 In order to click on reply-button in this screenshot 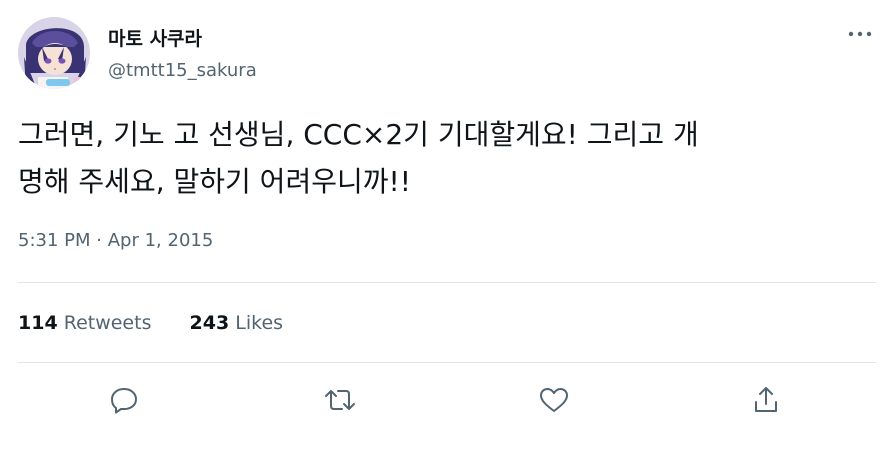, I will do `click(124, 400)`.